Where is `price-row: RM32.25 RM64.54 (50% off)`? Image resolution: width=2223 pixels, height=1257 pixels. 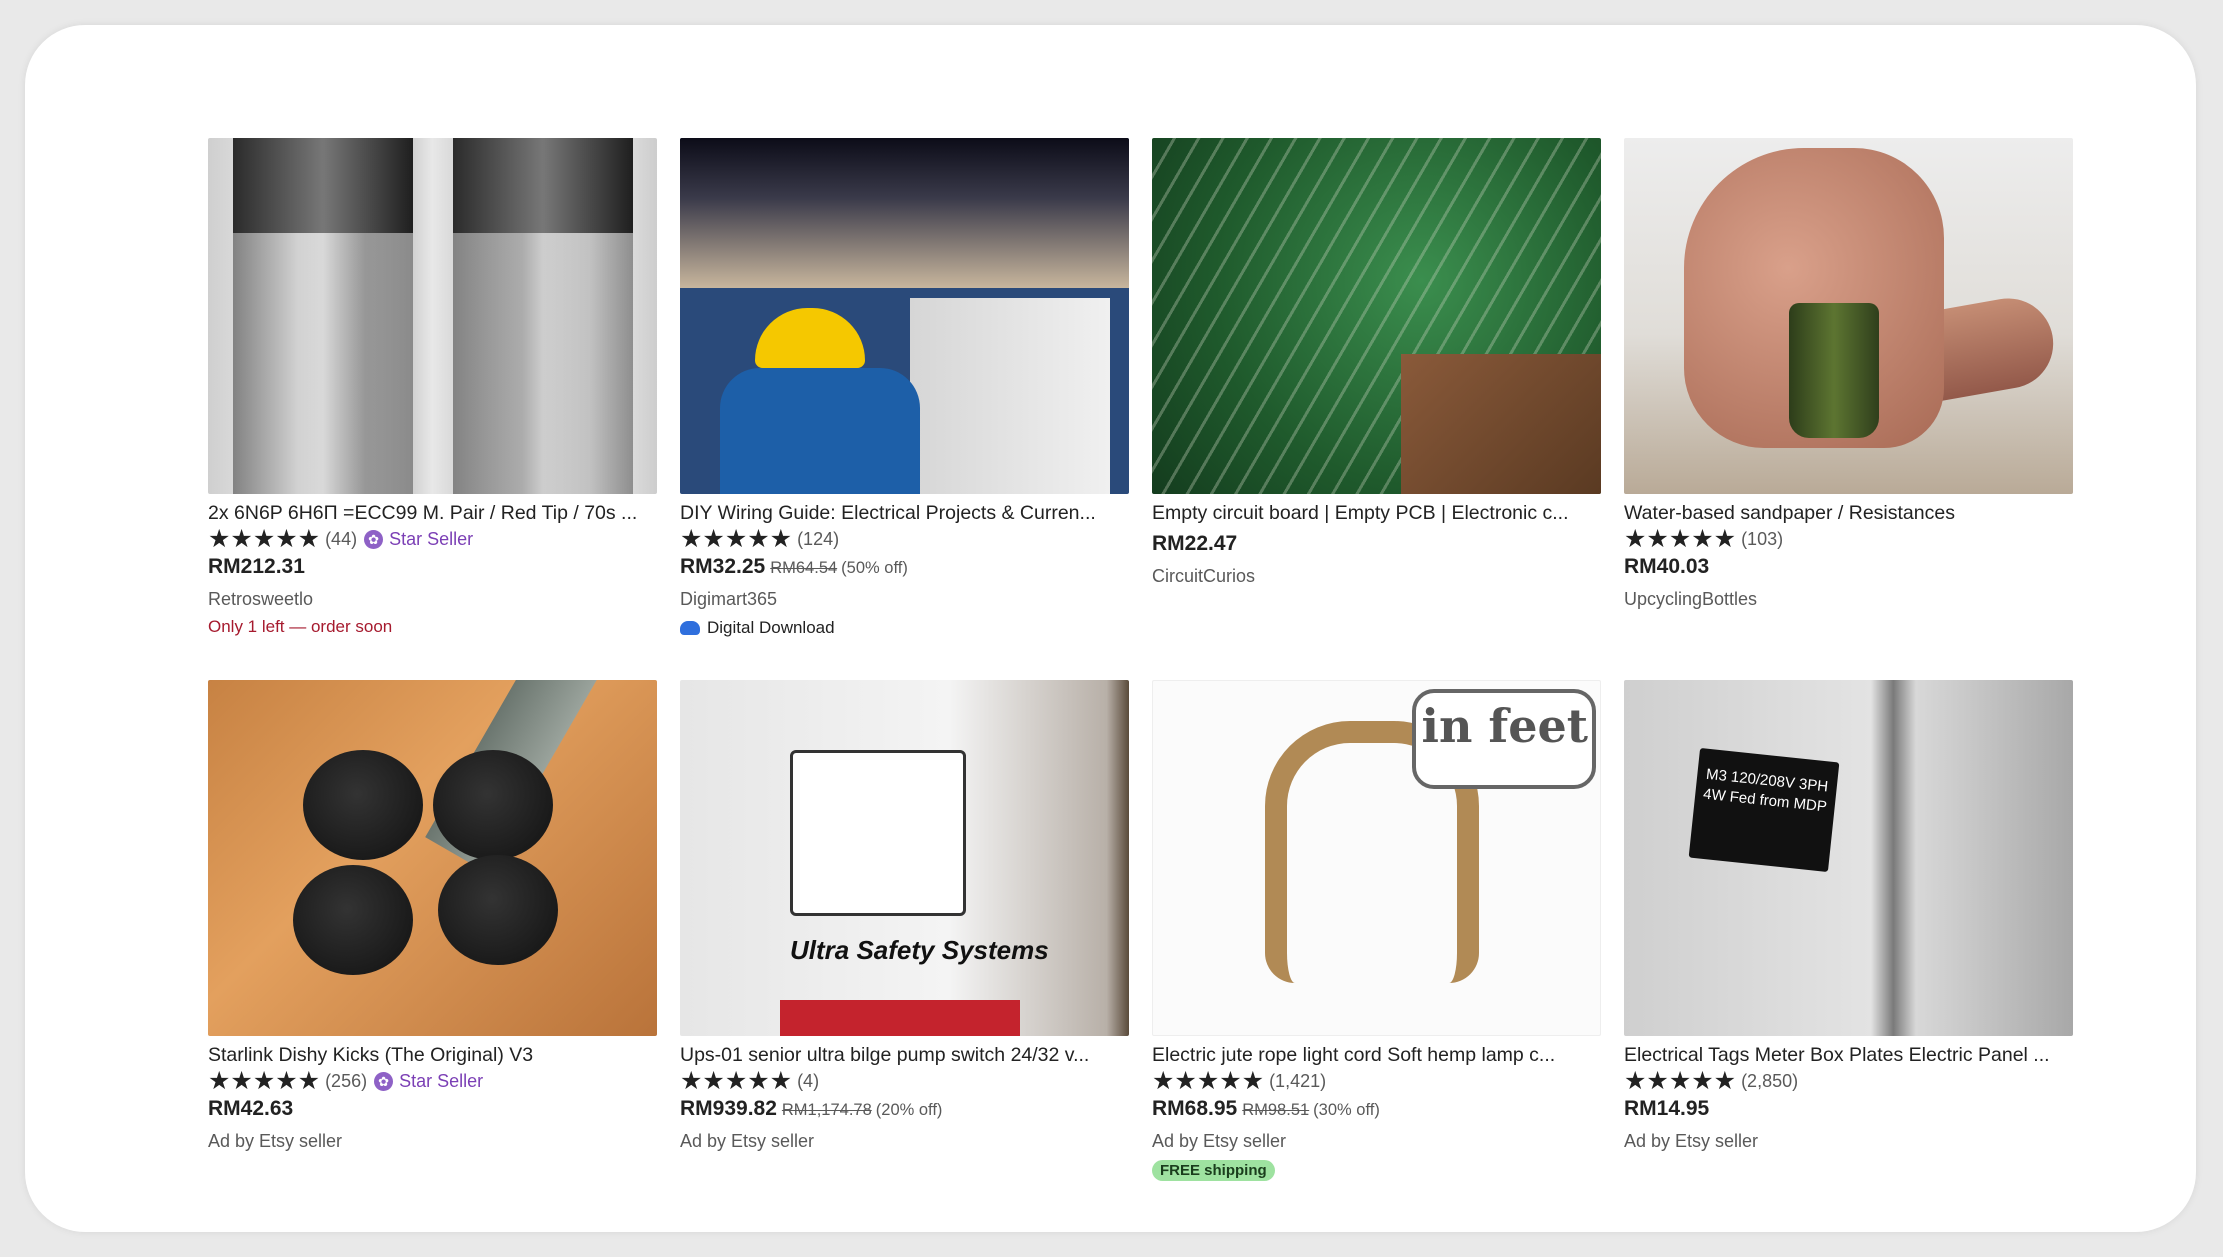 price-row: RM32.25 RM64.54 (50% off) is located at coordinates (904, 569).